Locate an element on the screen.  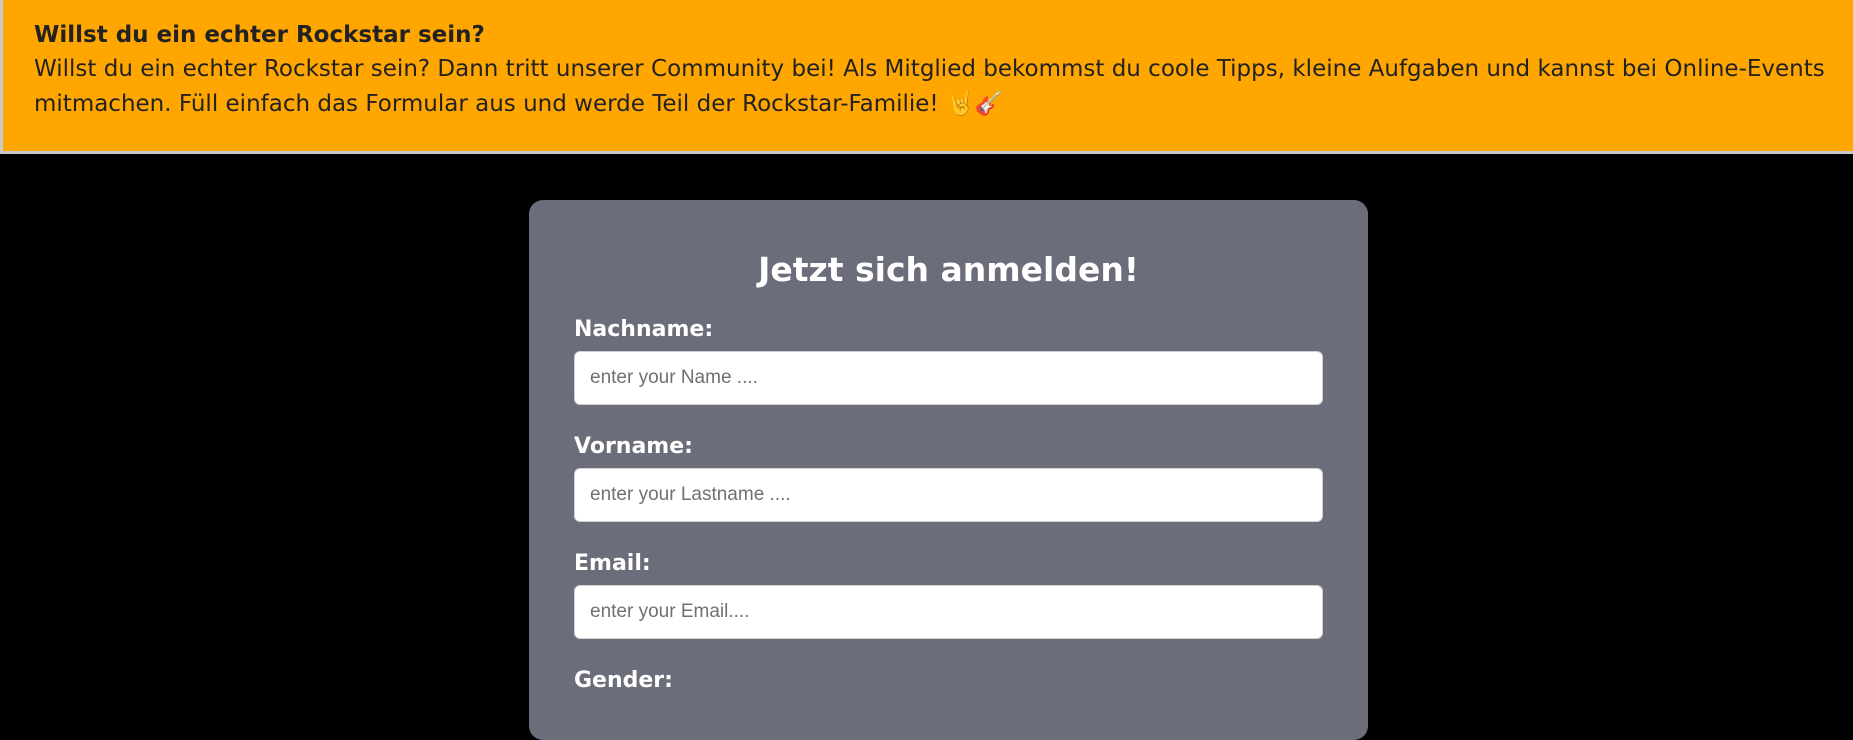
email-label: Email: is located at coordinates (612, 563).